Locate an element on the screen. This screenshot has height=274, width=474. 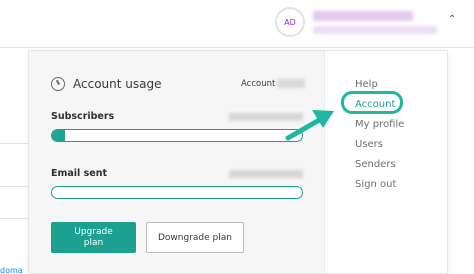
subscribers-progress-fill is located at coordinates (58, 135).